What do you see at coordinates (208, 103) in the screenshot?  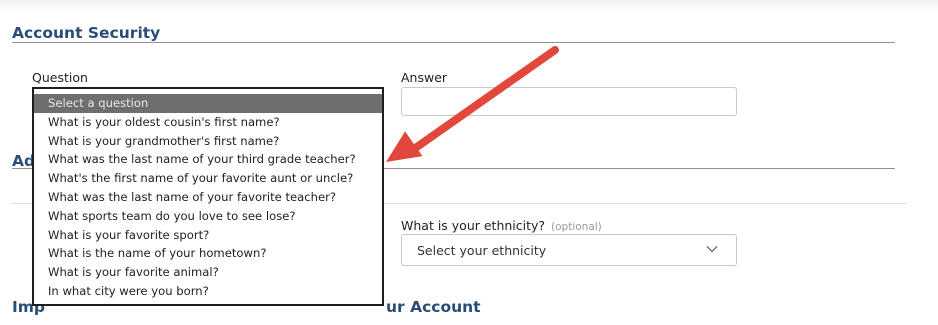 I see `question-option: Select a question` at bounding box center [208, 103].